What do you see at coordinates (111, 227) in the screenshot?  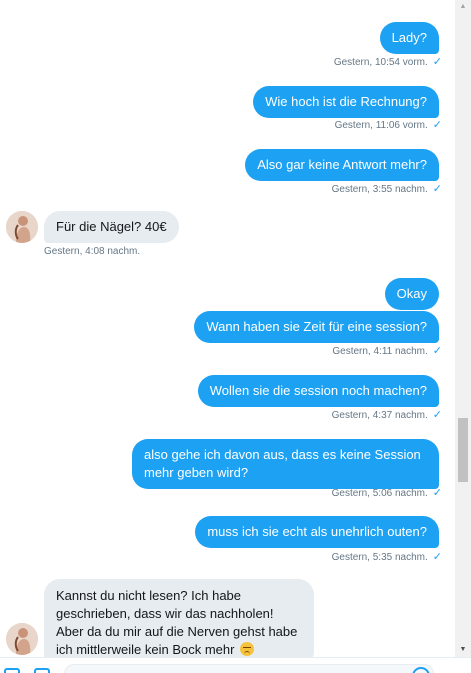 I see `received-message: Für die Nägel? 40€` at bounding box center [111, 227].